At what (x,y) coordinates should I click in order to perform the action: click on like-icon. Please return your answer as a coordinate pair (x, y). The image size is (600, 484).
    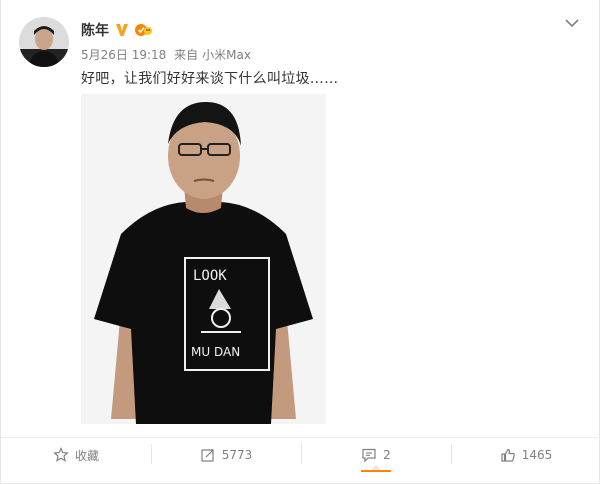
    Looking at the image, I should click on (508, 455).